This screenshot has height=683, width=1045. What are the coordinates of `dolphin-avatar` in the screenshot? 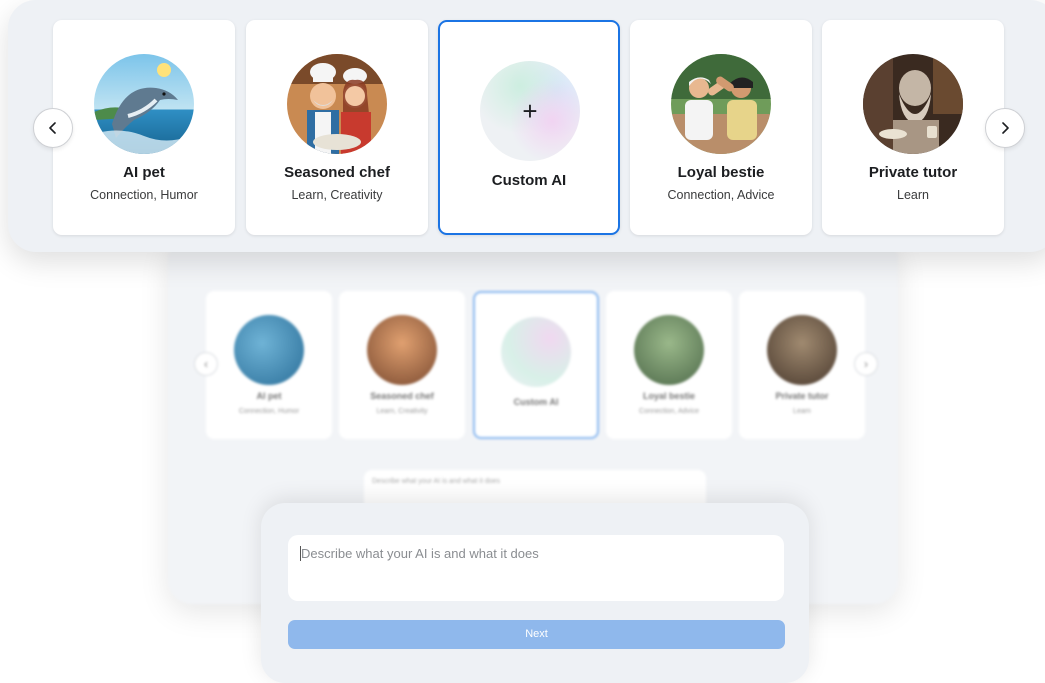 It's located at (144, 104).